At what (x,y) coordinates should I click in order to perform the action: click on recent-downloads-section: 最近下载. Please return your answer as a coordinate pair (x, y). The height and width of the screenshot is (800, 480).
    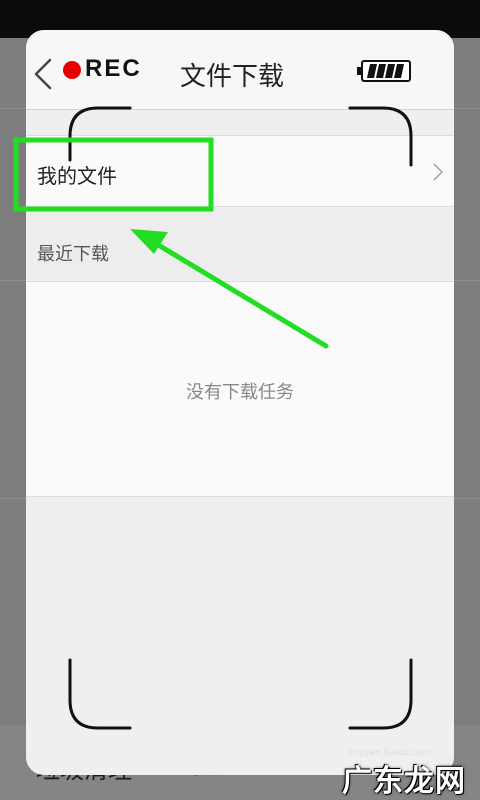
    Looking at the image, I should click on (240, 244).